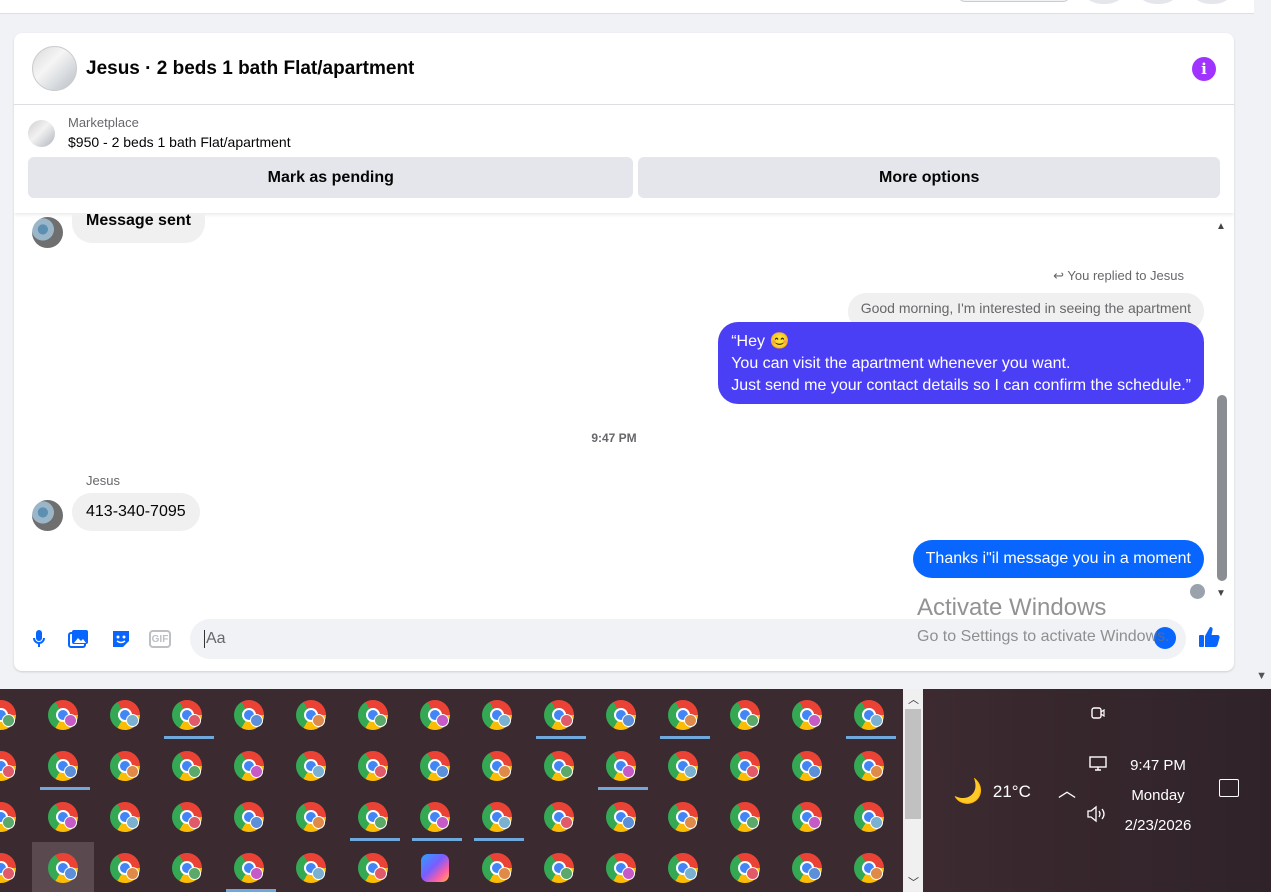  I want to click on taskbar-scrollbar: ︿ ﹀, so click(913, 790).